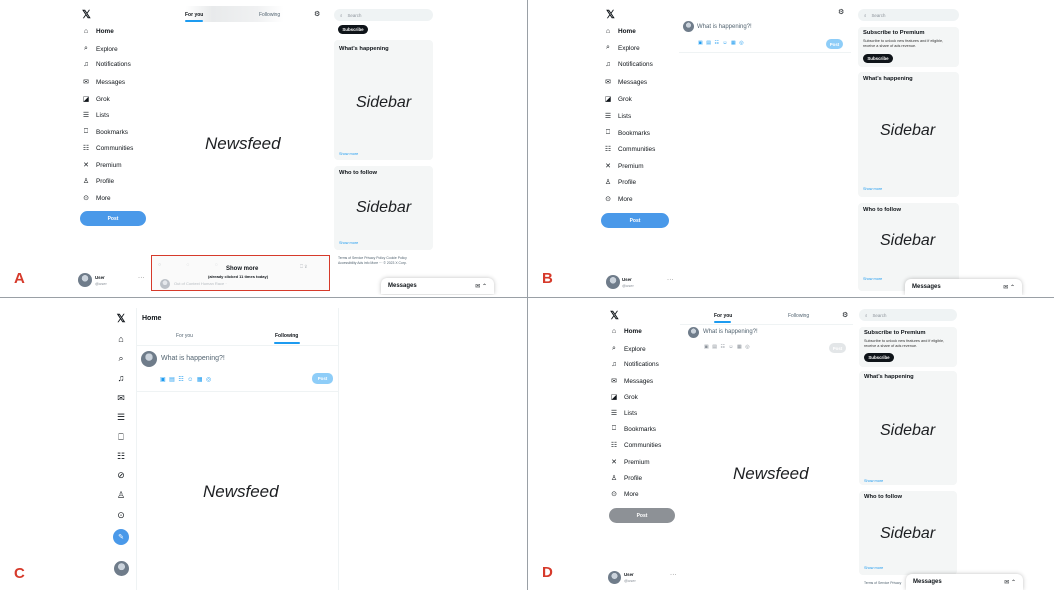 The image size is (1054, 590). I want to click on search-icon: ⌕, so click(121, 358).